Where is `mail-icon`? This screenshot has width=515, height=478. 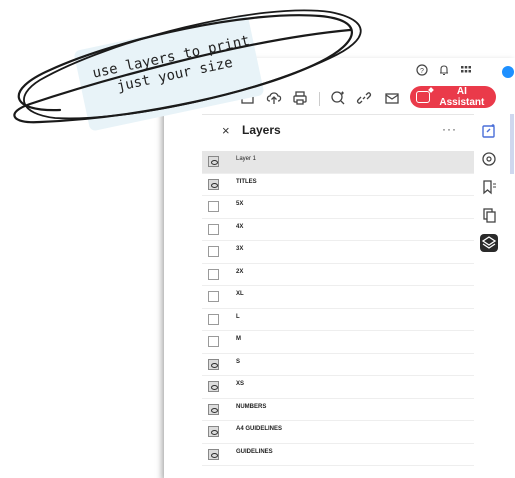 mail-icon is located at coordinates (392, 98).